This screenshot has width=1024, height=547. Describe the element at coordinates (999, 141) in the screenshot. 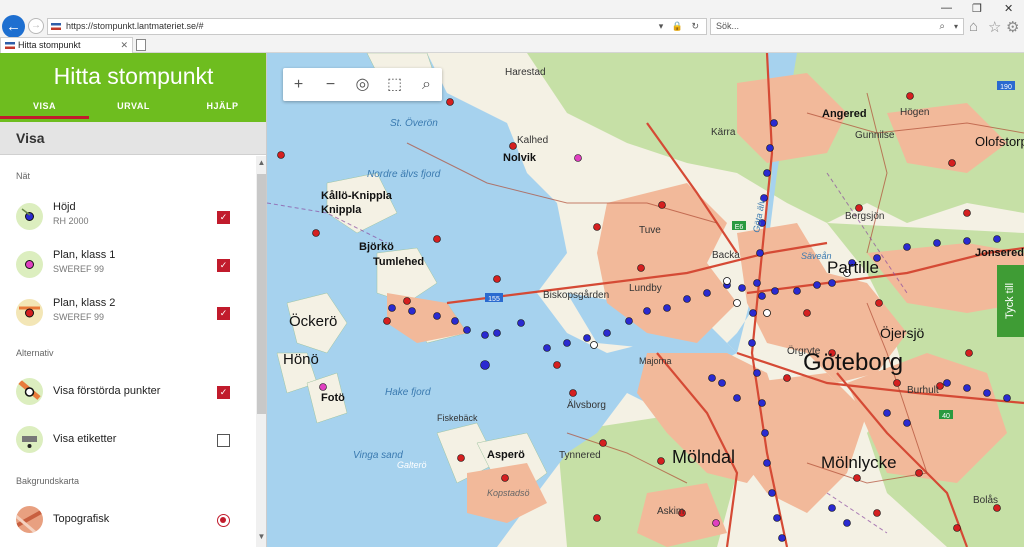

I see `map-label: Olofstorp` at that location.